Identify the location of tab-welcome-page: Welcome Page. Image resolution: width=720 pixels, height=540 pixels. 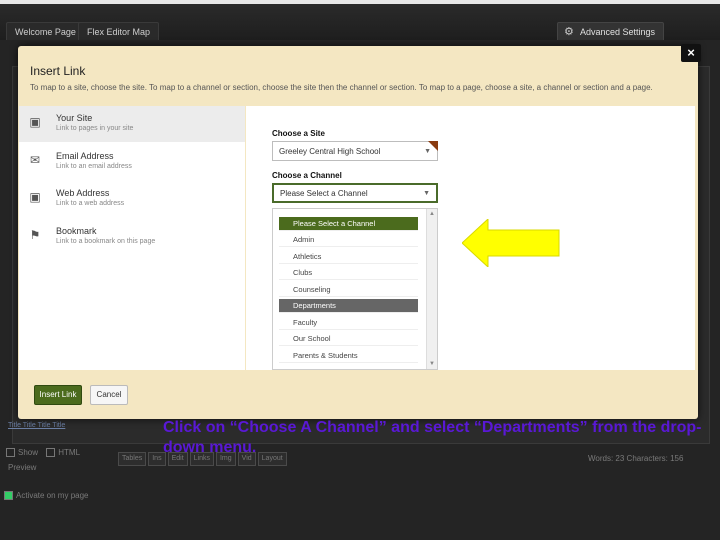
(45, 31).